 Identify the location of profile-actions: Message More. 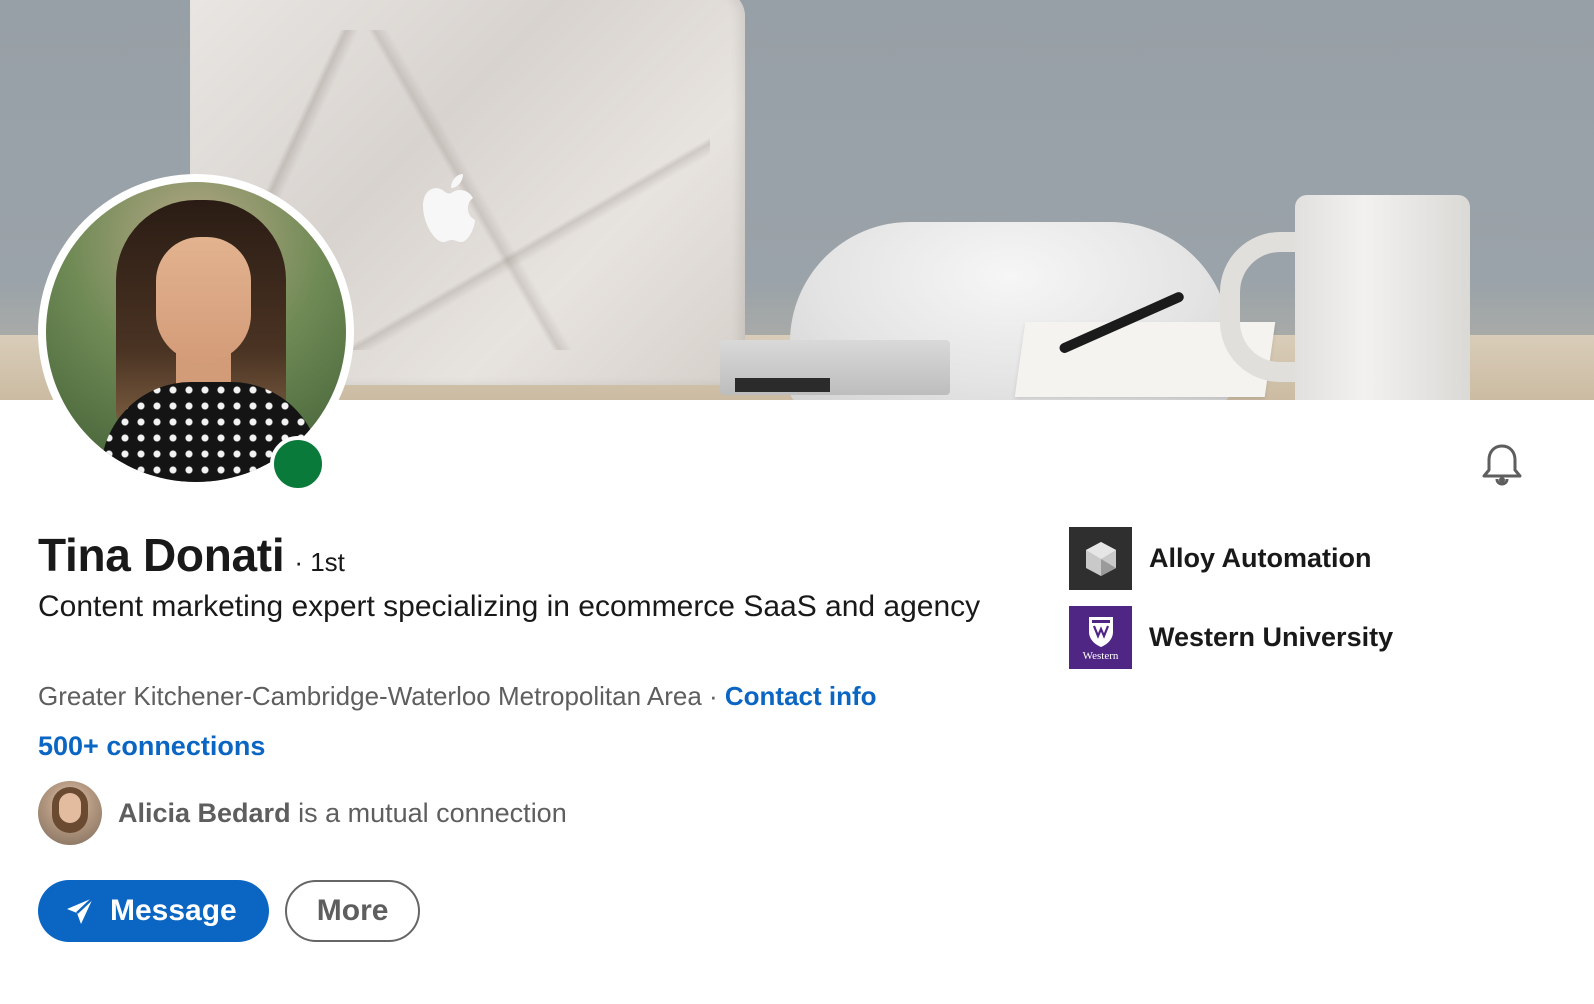
(229, 911).